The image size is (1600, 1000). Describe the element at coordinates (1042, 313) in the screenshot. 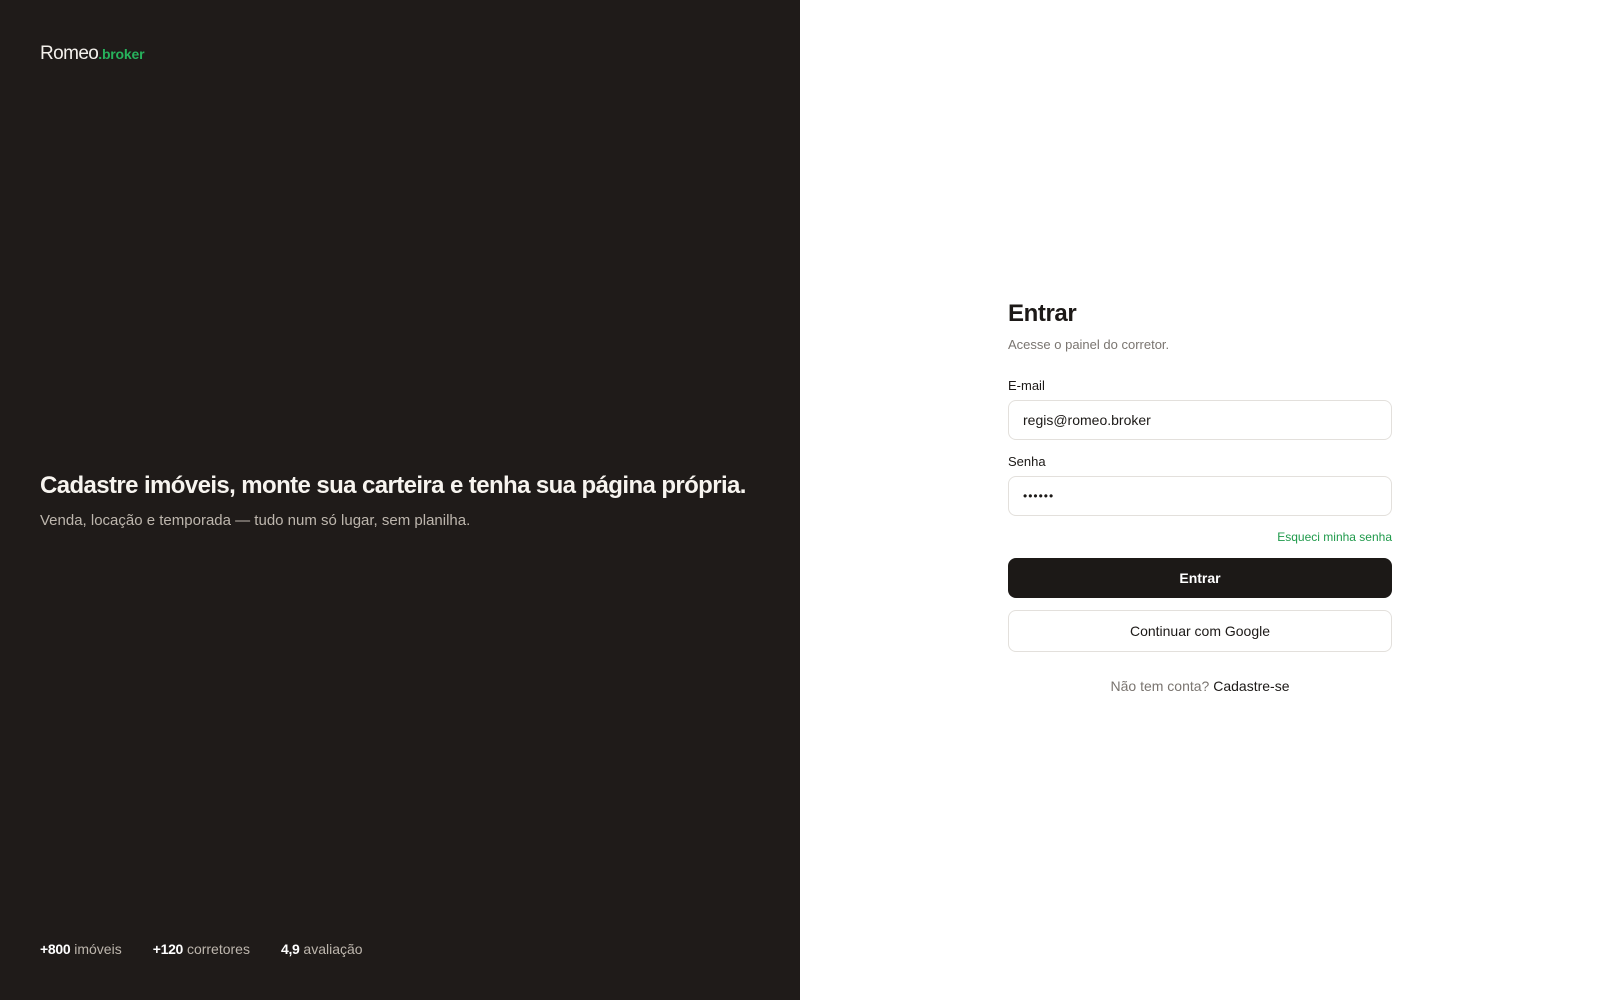

I see `login-title: Entrar` at that location.